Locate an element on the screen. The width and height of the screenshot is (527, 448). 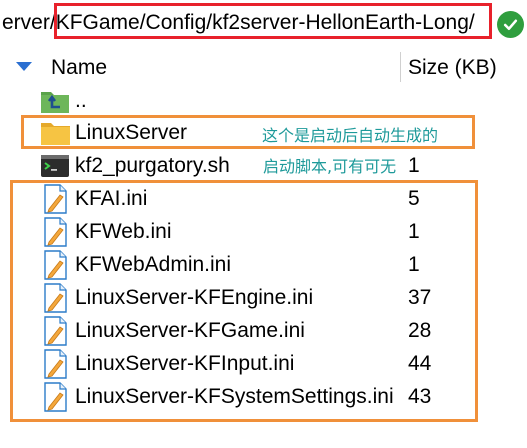
checkmark-icon is located at coordinates (510, 25).